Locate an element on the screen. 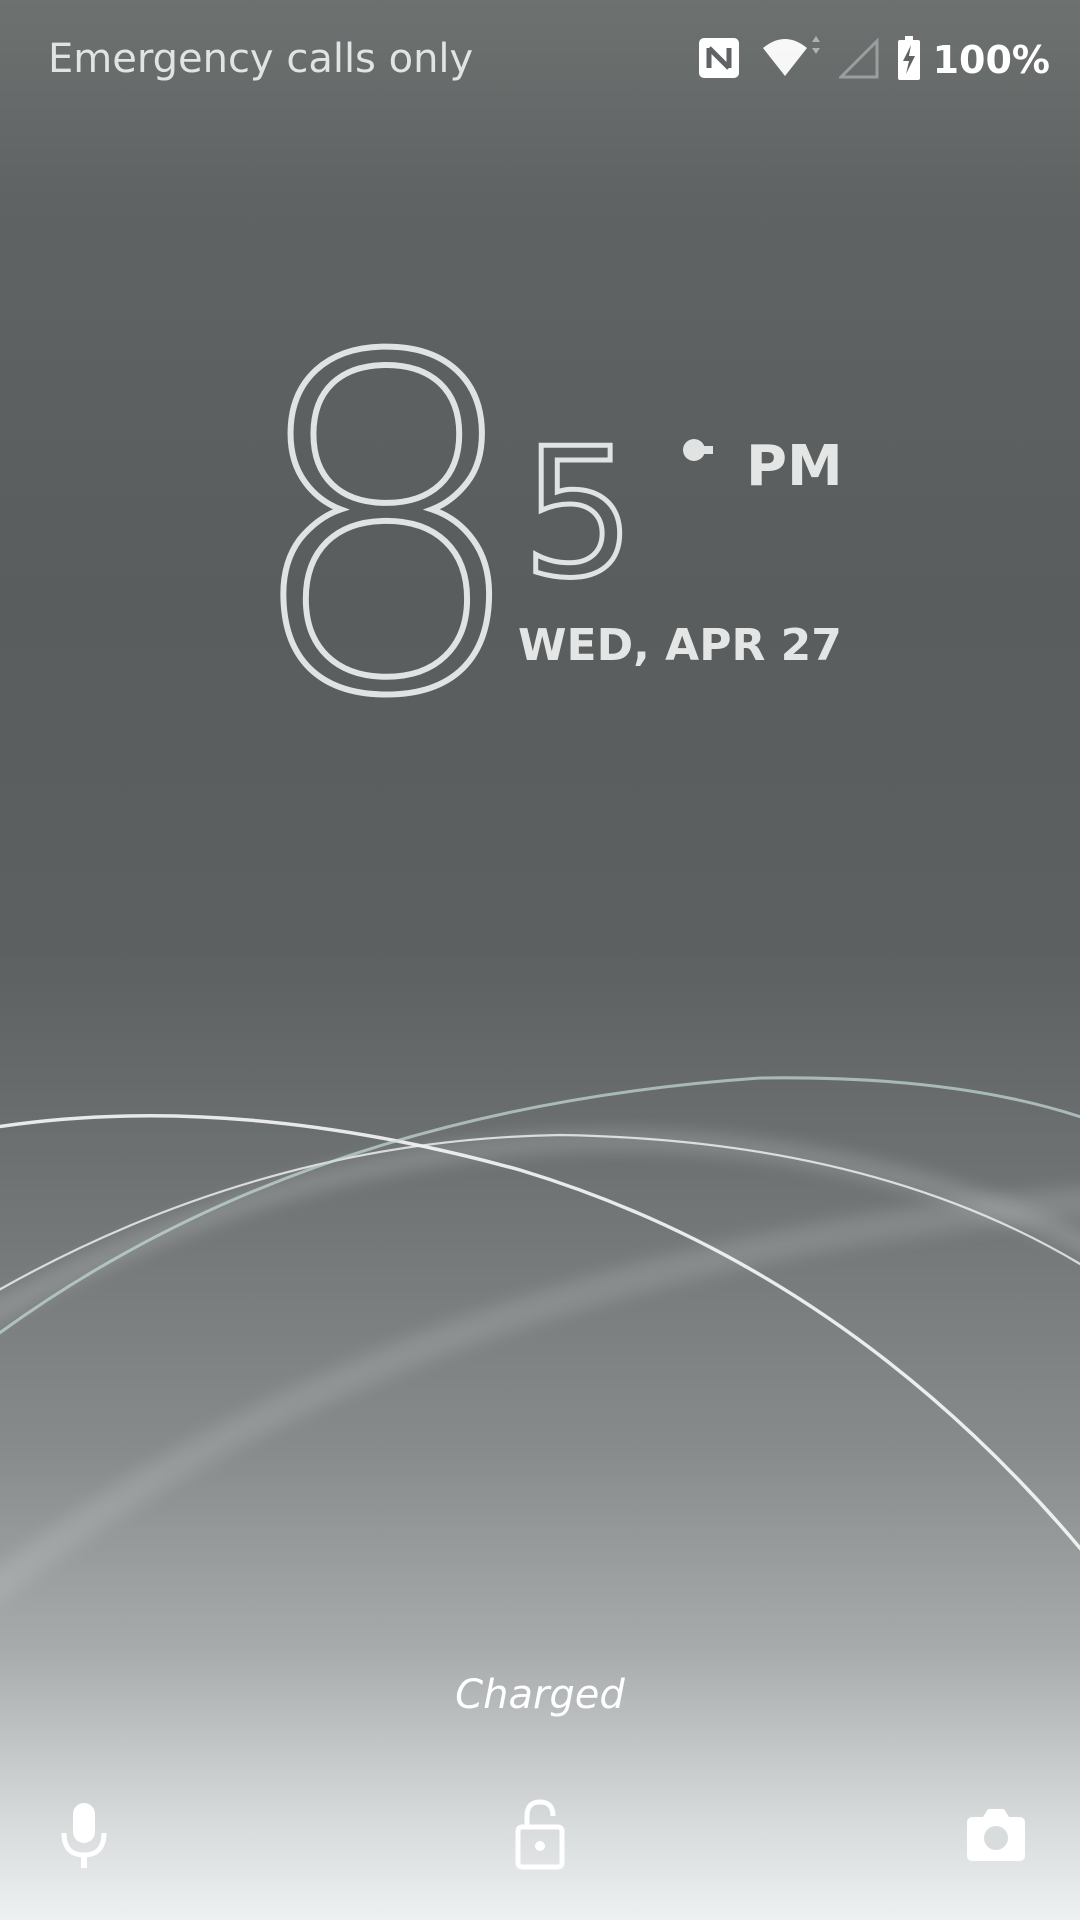 The image size is (1080, 1920). seconds-dot-icon is located at coordinates (698, 450).